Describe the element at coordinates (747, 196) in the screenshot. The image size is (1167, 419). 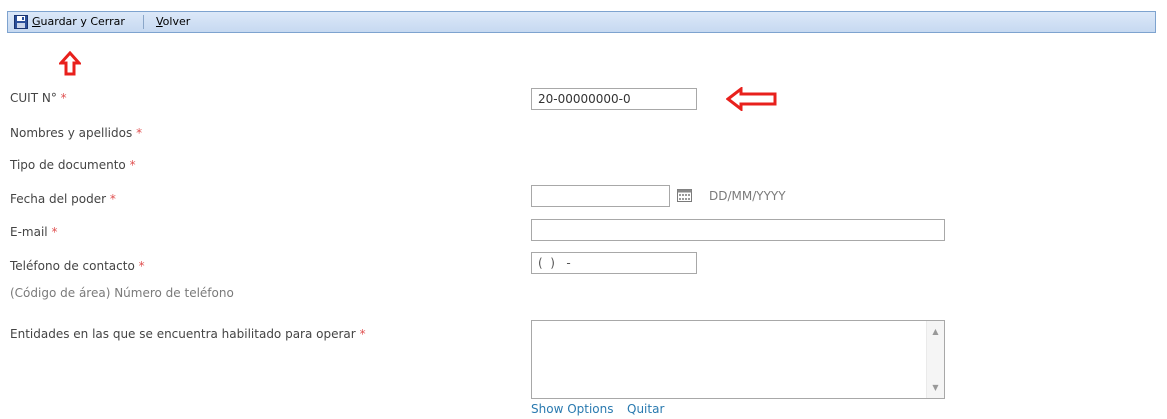
I see `date-format-hint: DD/MM/YYYY` at that location.